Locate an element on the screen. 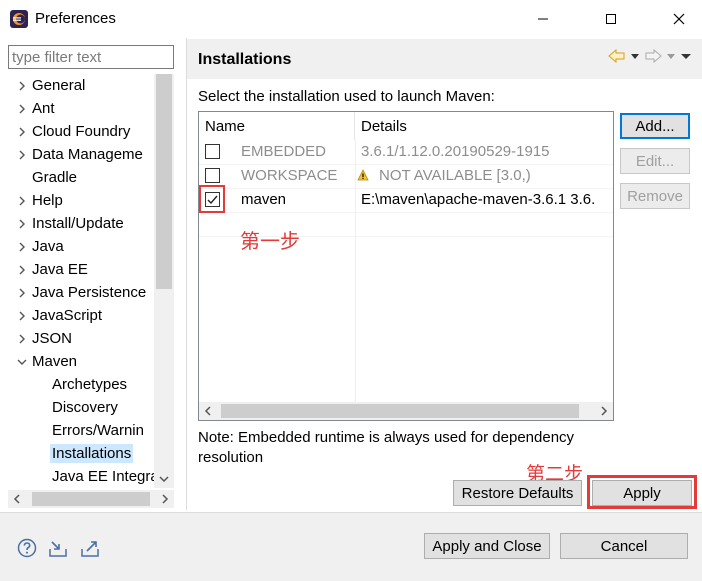  maximize-icon is located at coordinates (611, 19).